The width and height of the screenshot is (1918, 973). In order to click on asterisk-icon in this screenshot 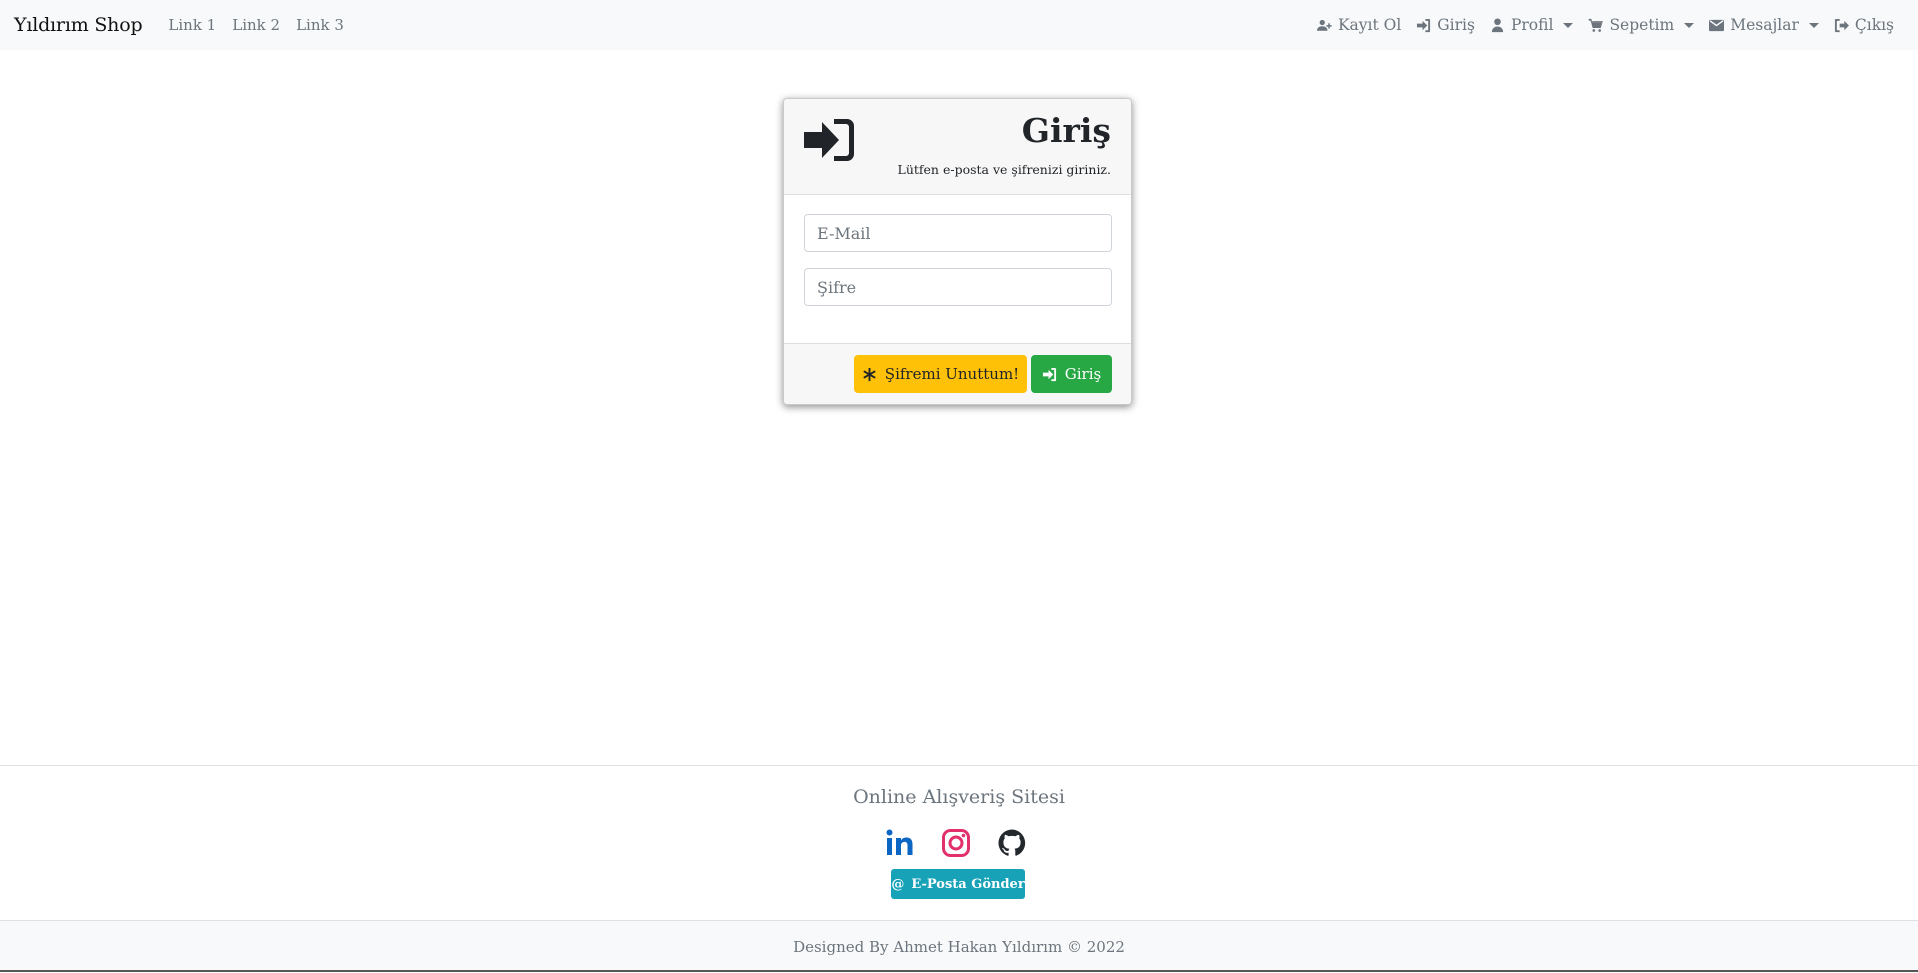, I will do `click(869, 374)`.